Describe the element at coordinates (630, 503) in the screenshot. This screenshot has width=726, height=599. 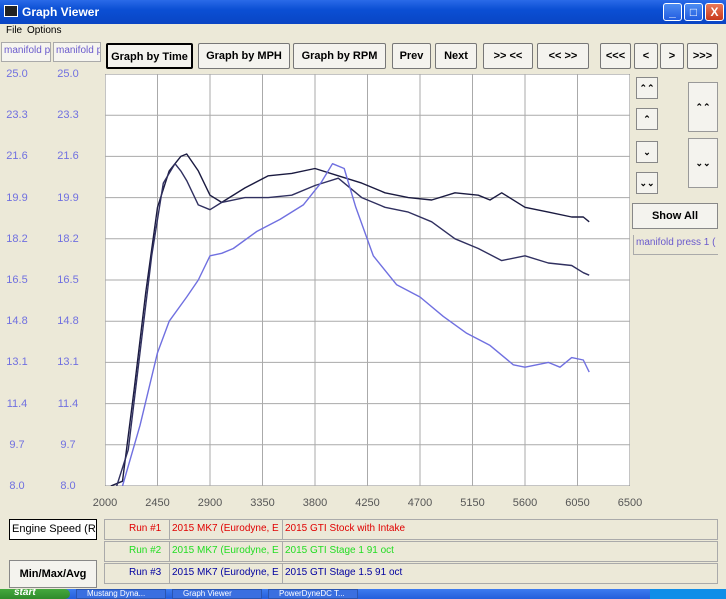
I see `x-tick-label: 6500` at that location.